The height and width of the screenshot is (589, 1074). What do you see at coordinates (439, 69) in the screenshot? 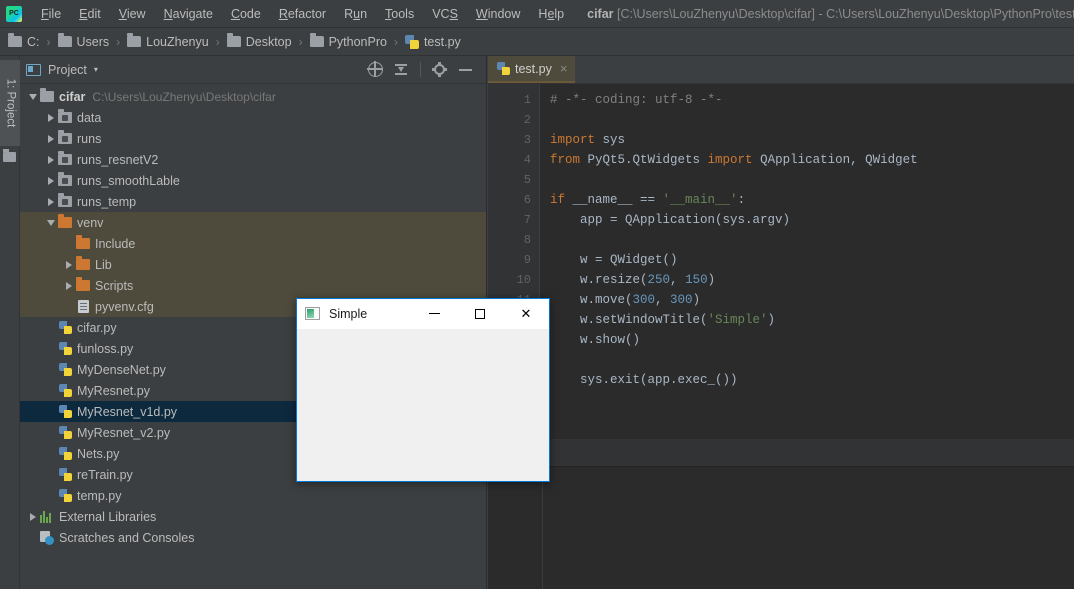
I see `gear-icon` at bounding box center [439, 69].